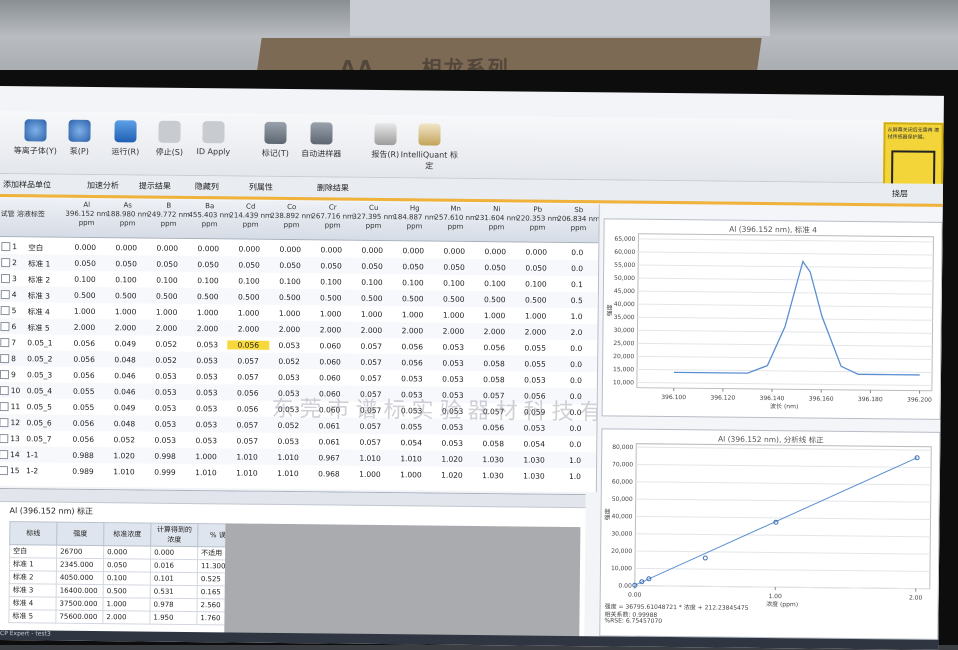 The image size is (958, 650). What do you see at coordinates (577, 284) in the screenshot?
I see `table-cell: 0.1` at bounding box center [577, 284].